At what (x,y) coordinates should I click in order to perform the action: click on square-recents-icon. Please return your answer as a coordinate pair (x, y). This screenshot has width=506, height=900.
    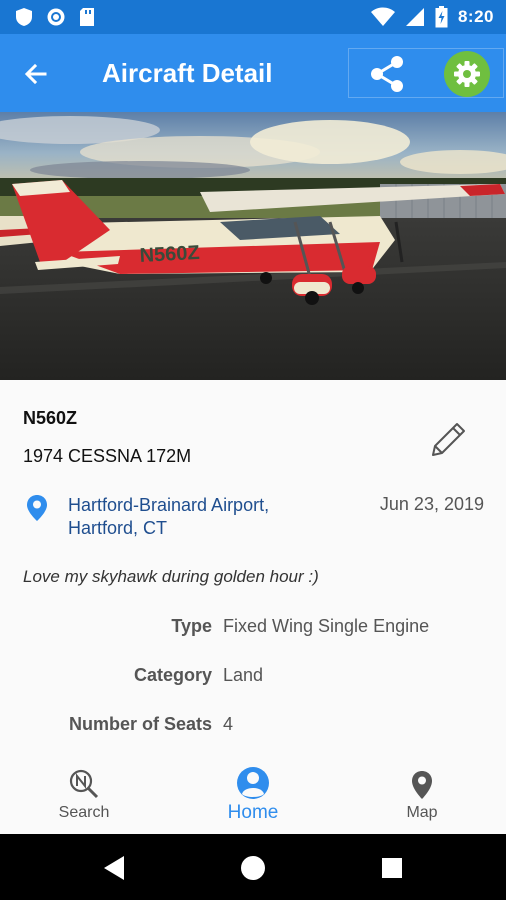
    Looking at the image, I should click on (392, 868).